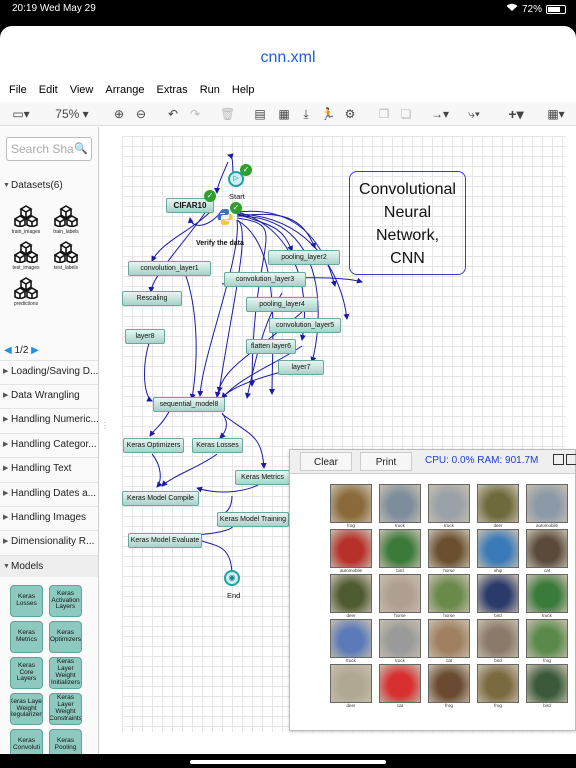 The width and height of the screenshot is (576, 768). I want to click on prev-page-icon: ◀, so click(8, 350).